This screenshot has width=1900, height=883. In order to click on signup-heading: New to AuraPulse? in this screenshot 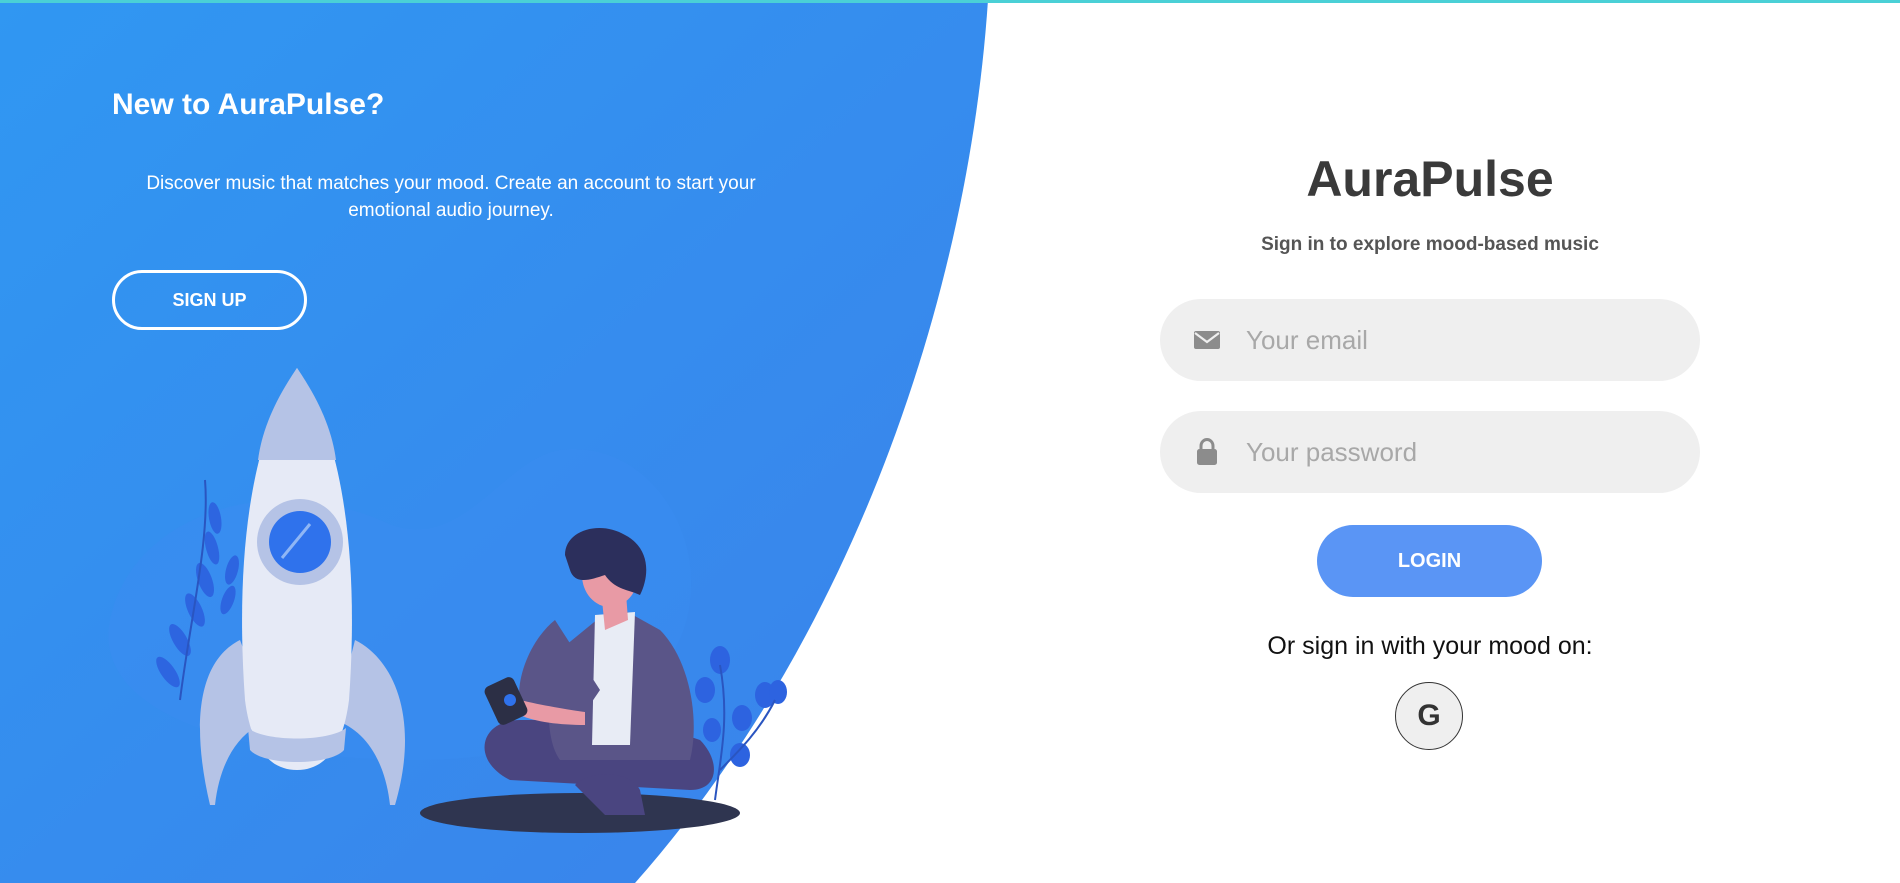, I will do `click(248, 104)`.